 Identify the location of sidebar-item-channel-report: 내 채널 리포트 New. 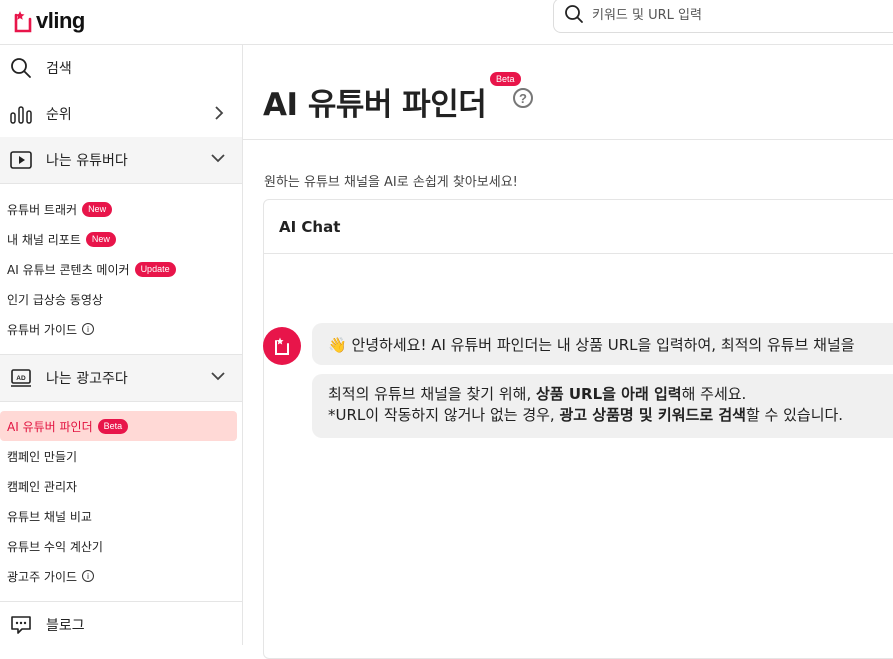
(121, 239).